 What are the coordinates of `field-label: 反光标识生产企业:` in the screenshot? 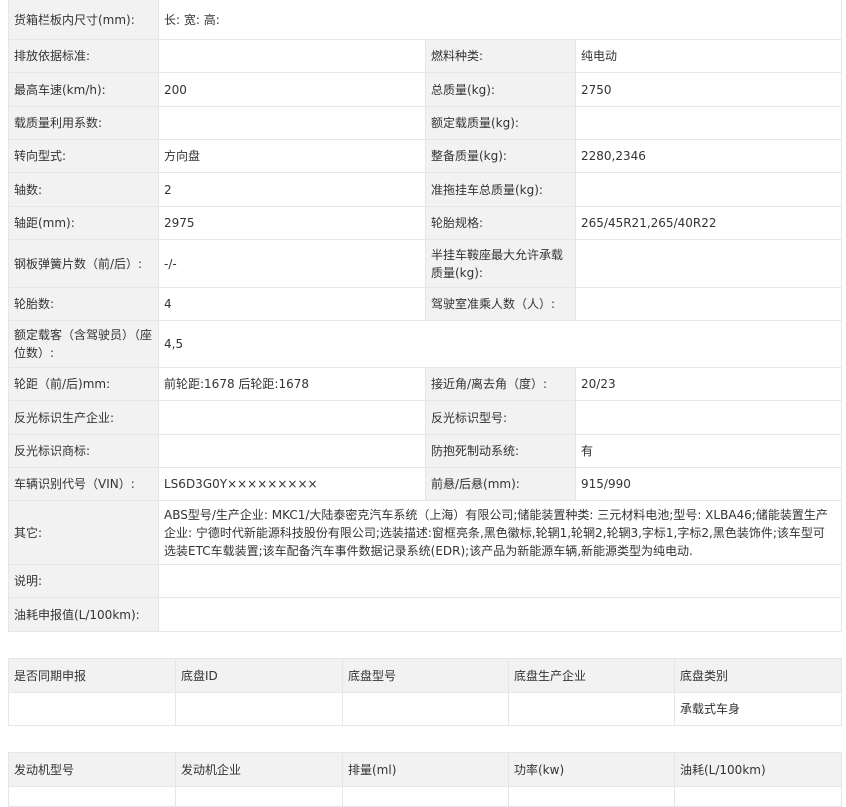 It's located at (83, 417).